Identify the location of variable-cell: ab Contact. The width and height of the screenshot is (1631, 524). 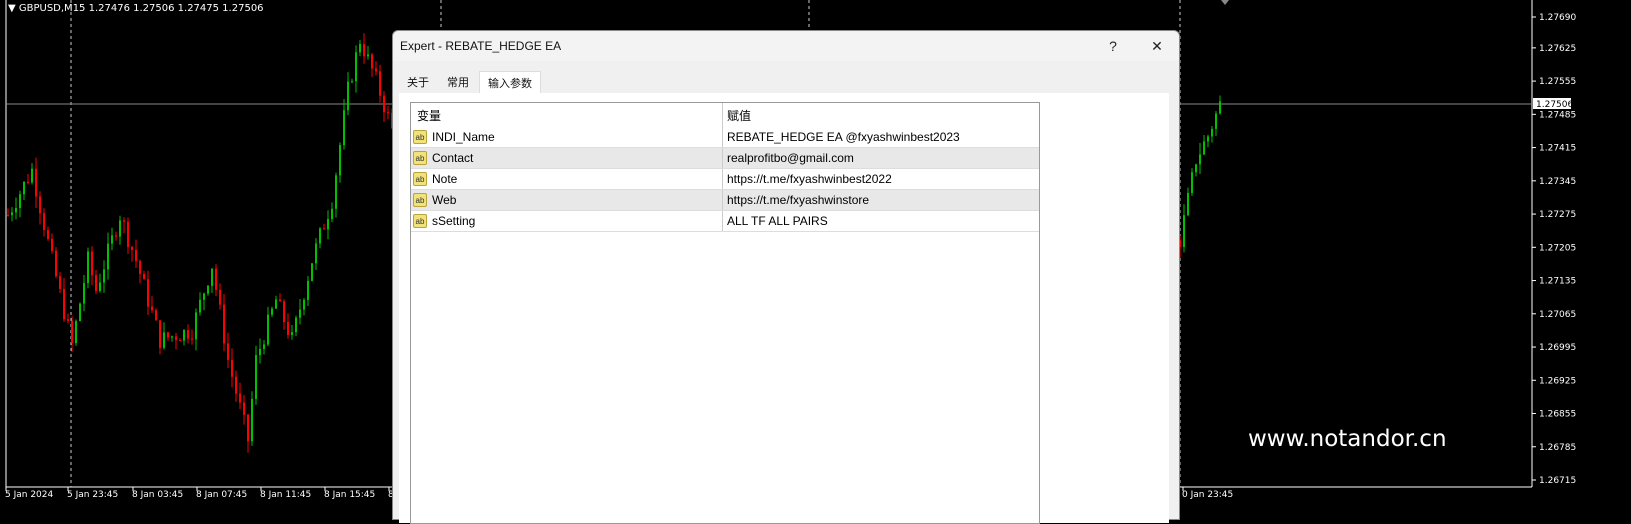
(567, 158).